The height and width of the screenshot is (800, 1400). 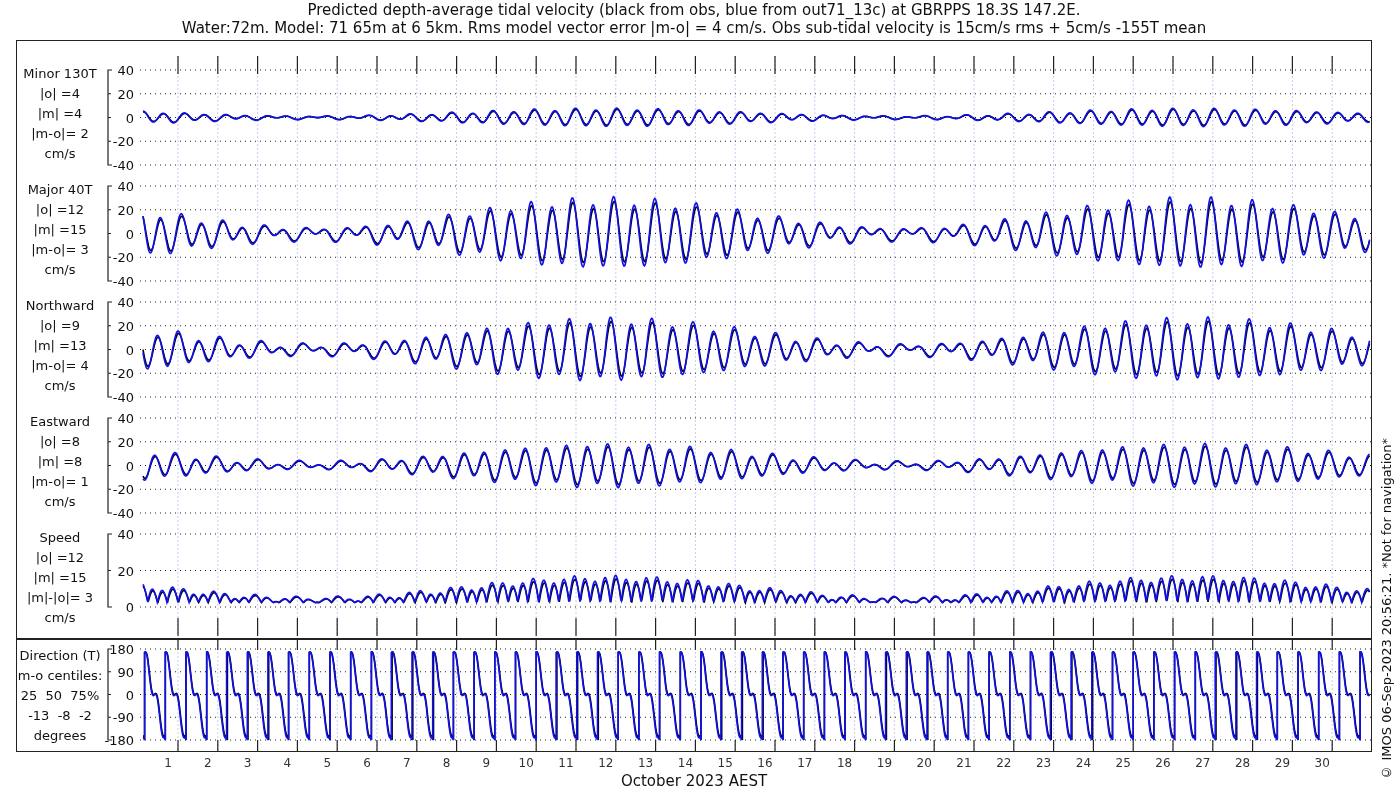 I want to click on axis-tick-label: 25, so click(x=1123, y=763).